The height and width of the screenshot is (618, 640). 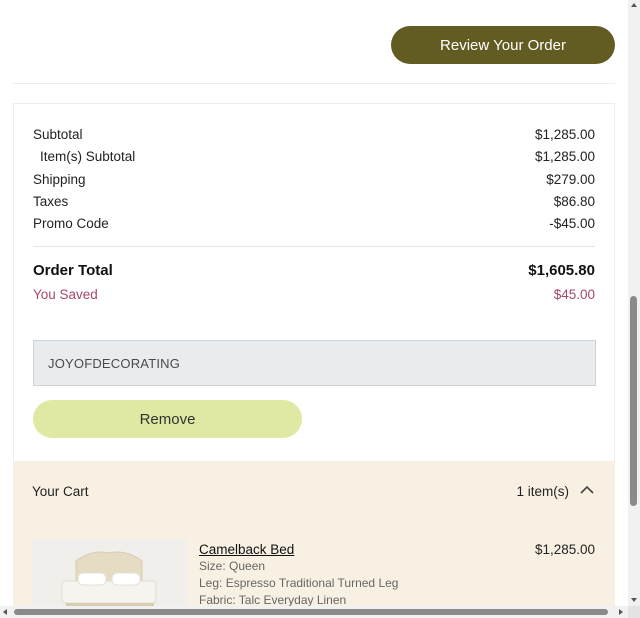 What do you see at coordinates (561, 270) in the screenshot?
I see `order-total-value: $1,605.80` at bounding box center [561, 270].